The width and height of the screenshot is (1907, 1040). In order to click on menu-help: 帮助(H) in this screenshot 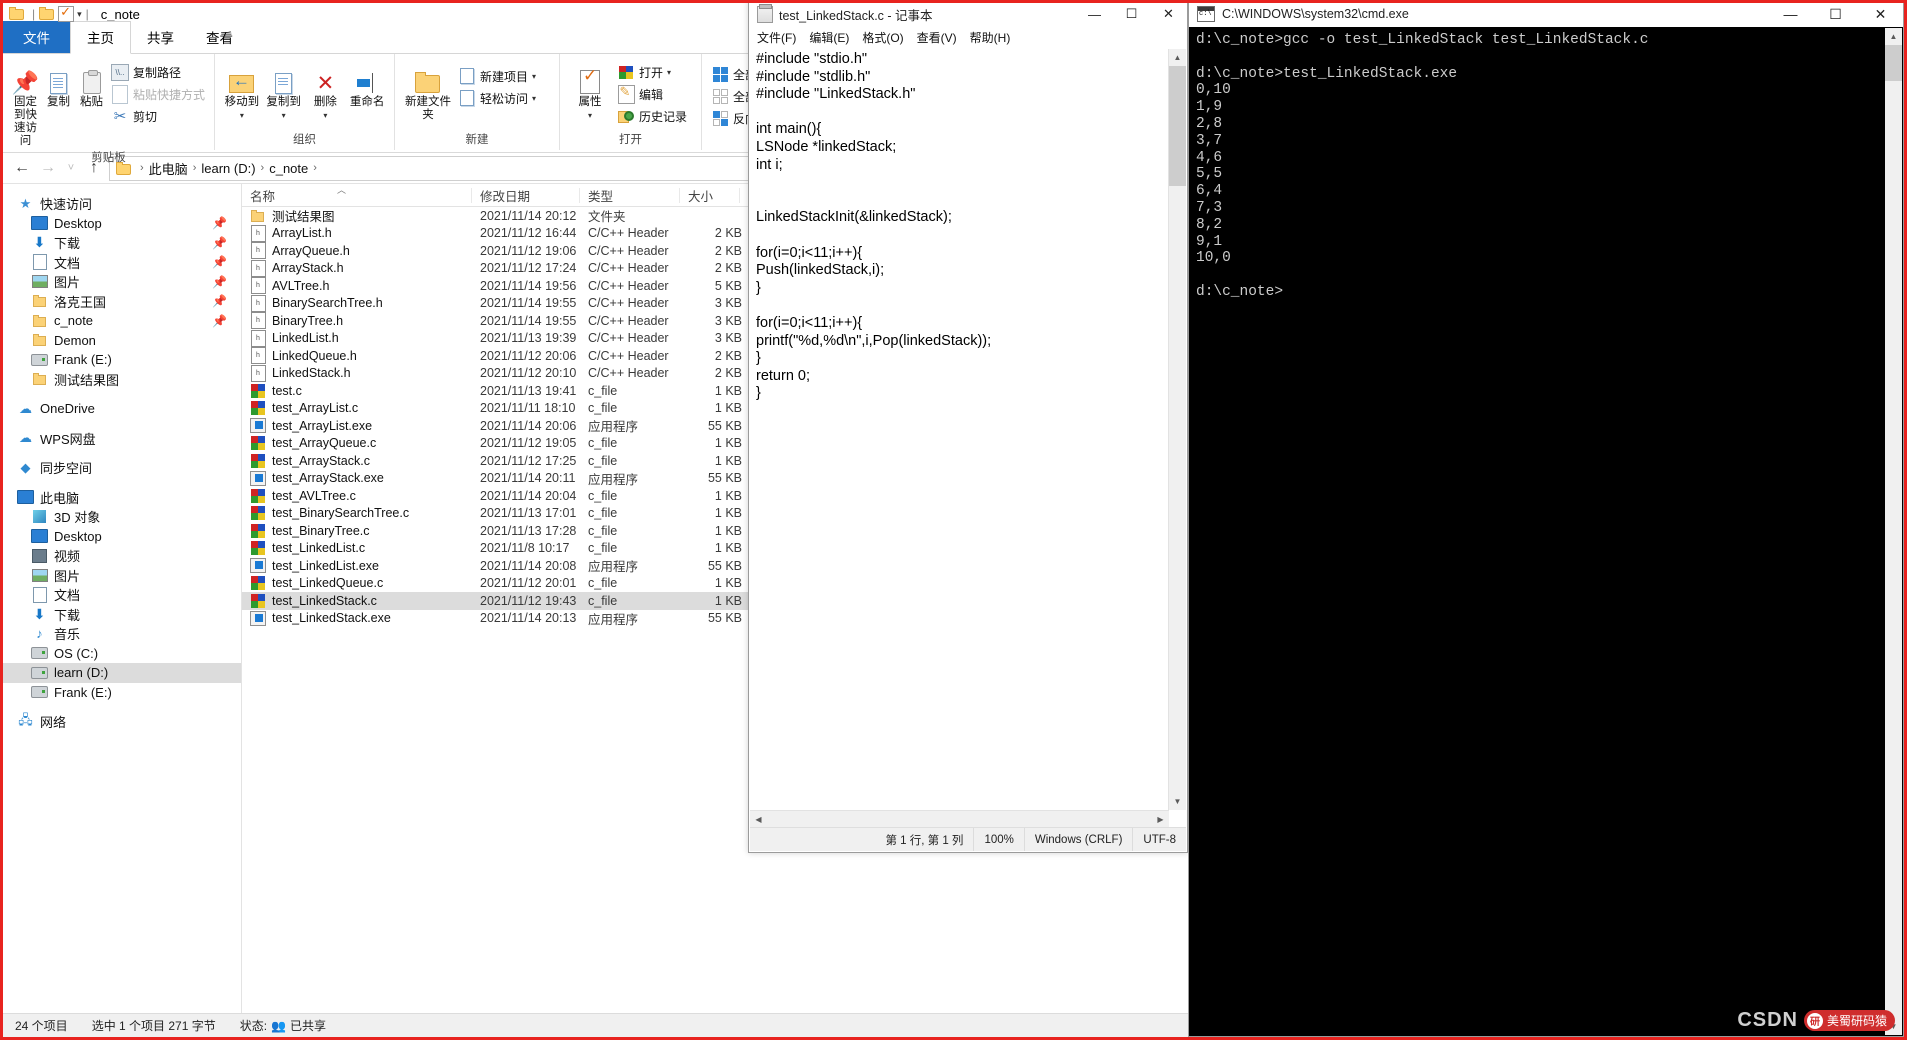, I will do `click(990, 37)`.